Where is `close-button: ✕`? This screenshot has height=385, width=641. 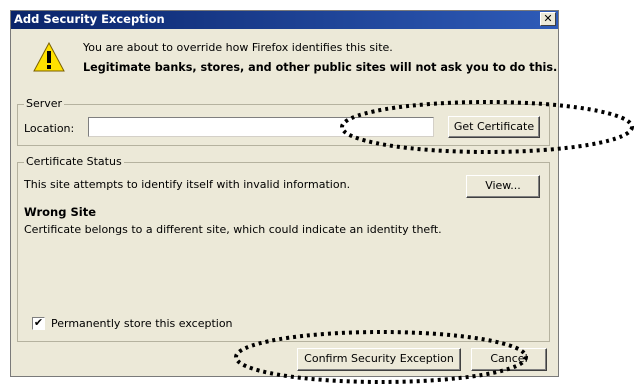 close-button: ✕ is located at coordinates (548, 19).